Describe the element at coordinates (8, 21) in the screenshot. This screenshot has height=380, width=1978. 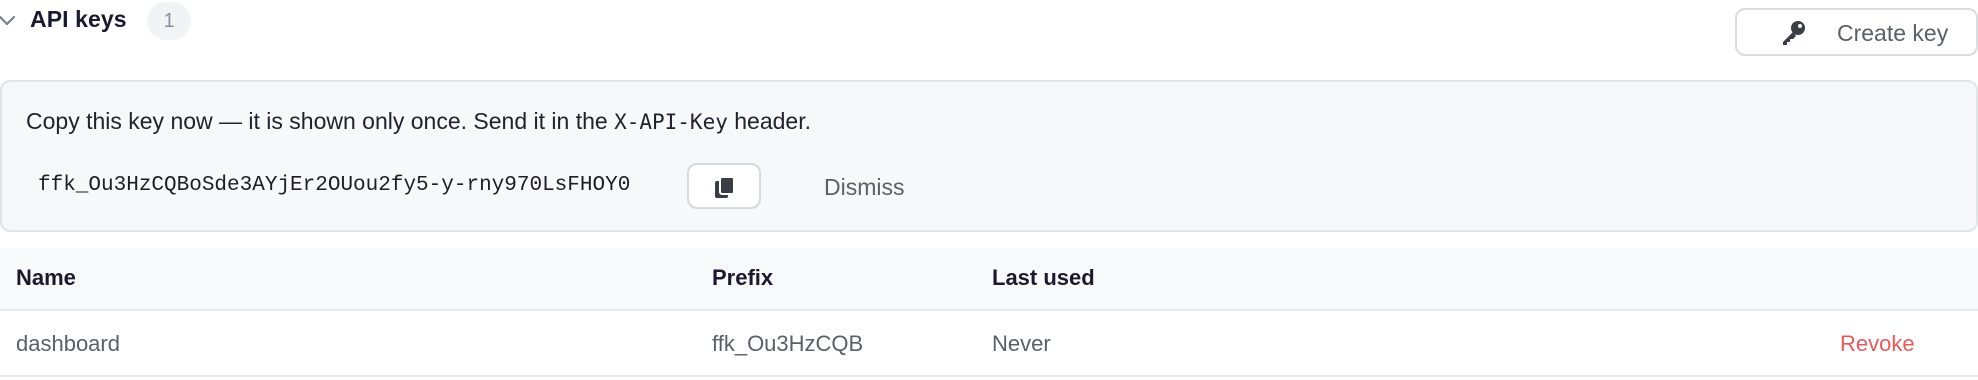
I see `chevron-down-icon` at that location.